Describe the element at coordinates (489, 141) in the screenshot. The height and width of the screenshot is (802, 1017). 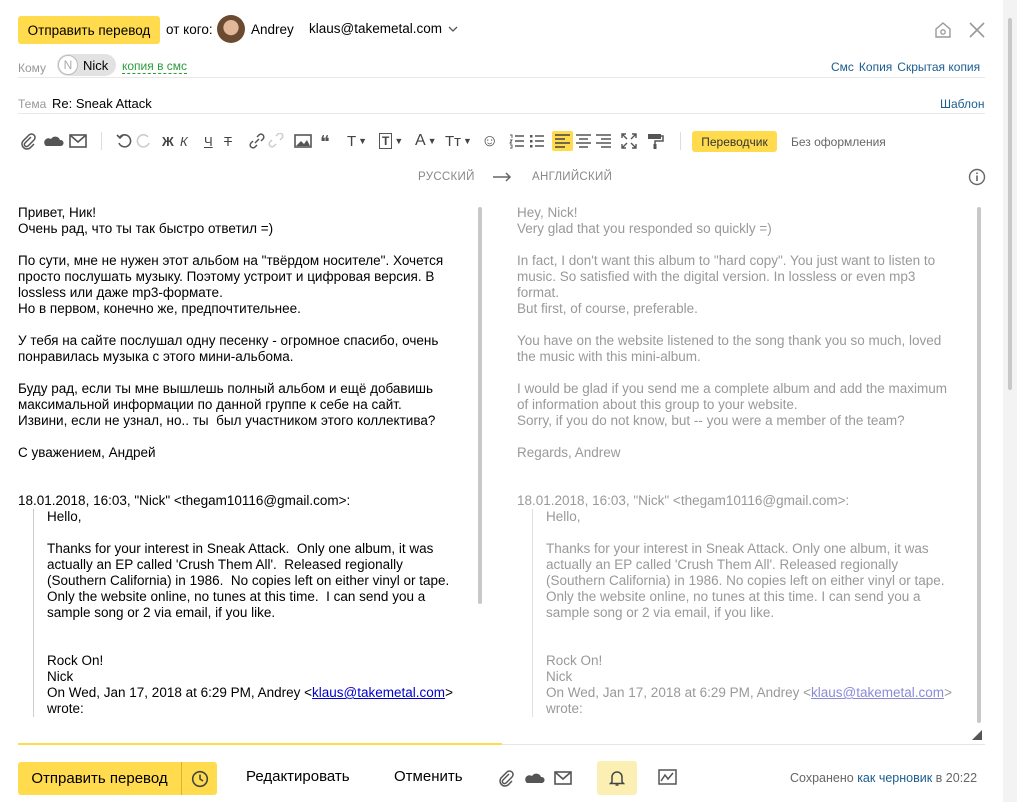
I see `emoji-icon: ☺` at that location.